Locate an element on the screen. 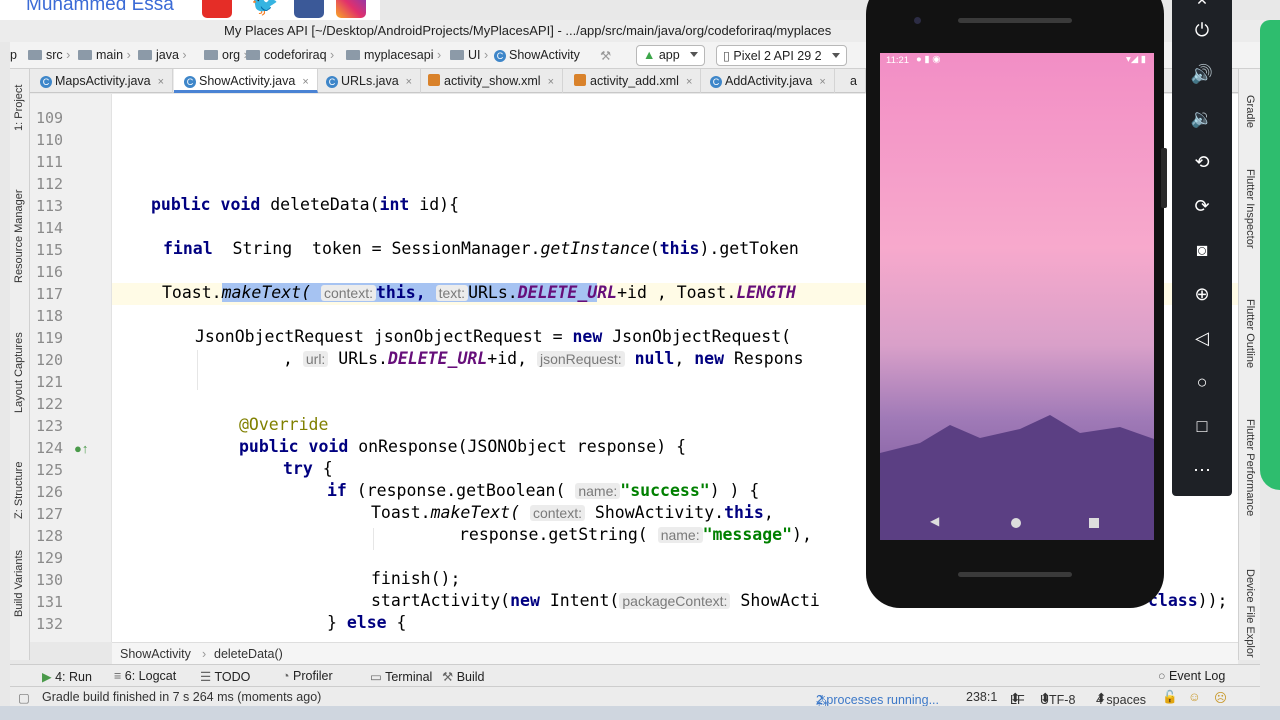  overview-icon: □ is located at coordinates (1202, 426).